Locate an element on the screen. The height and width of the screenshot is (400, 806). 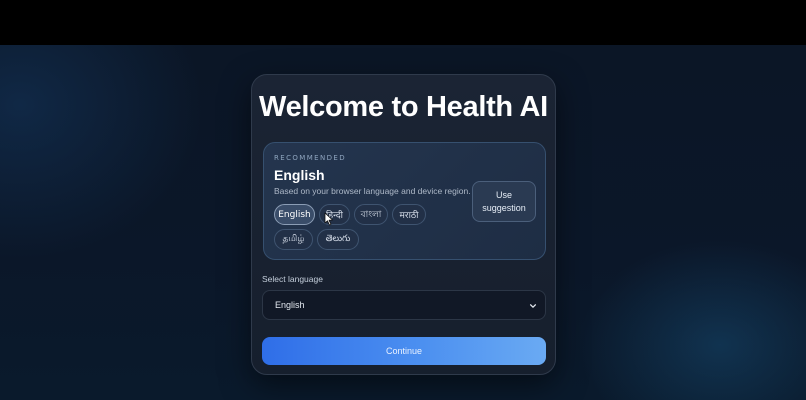
chip-telugu: తెలుగు is located at coordinates (338, 239).